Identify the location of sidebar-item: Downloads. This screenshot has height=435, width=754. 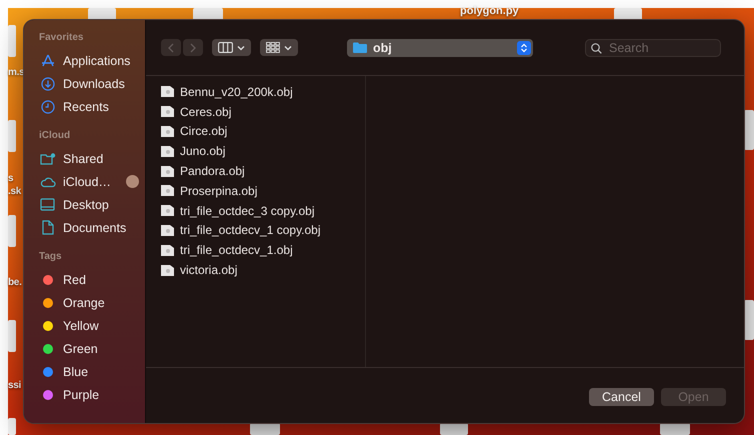
(89, 83).